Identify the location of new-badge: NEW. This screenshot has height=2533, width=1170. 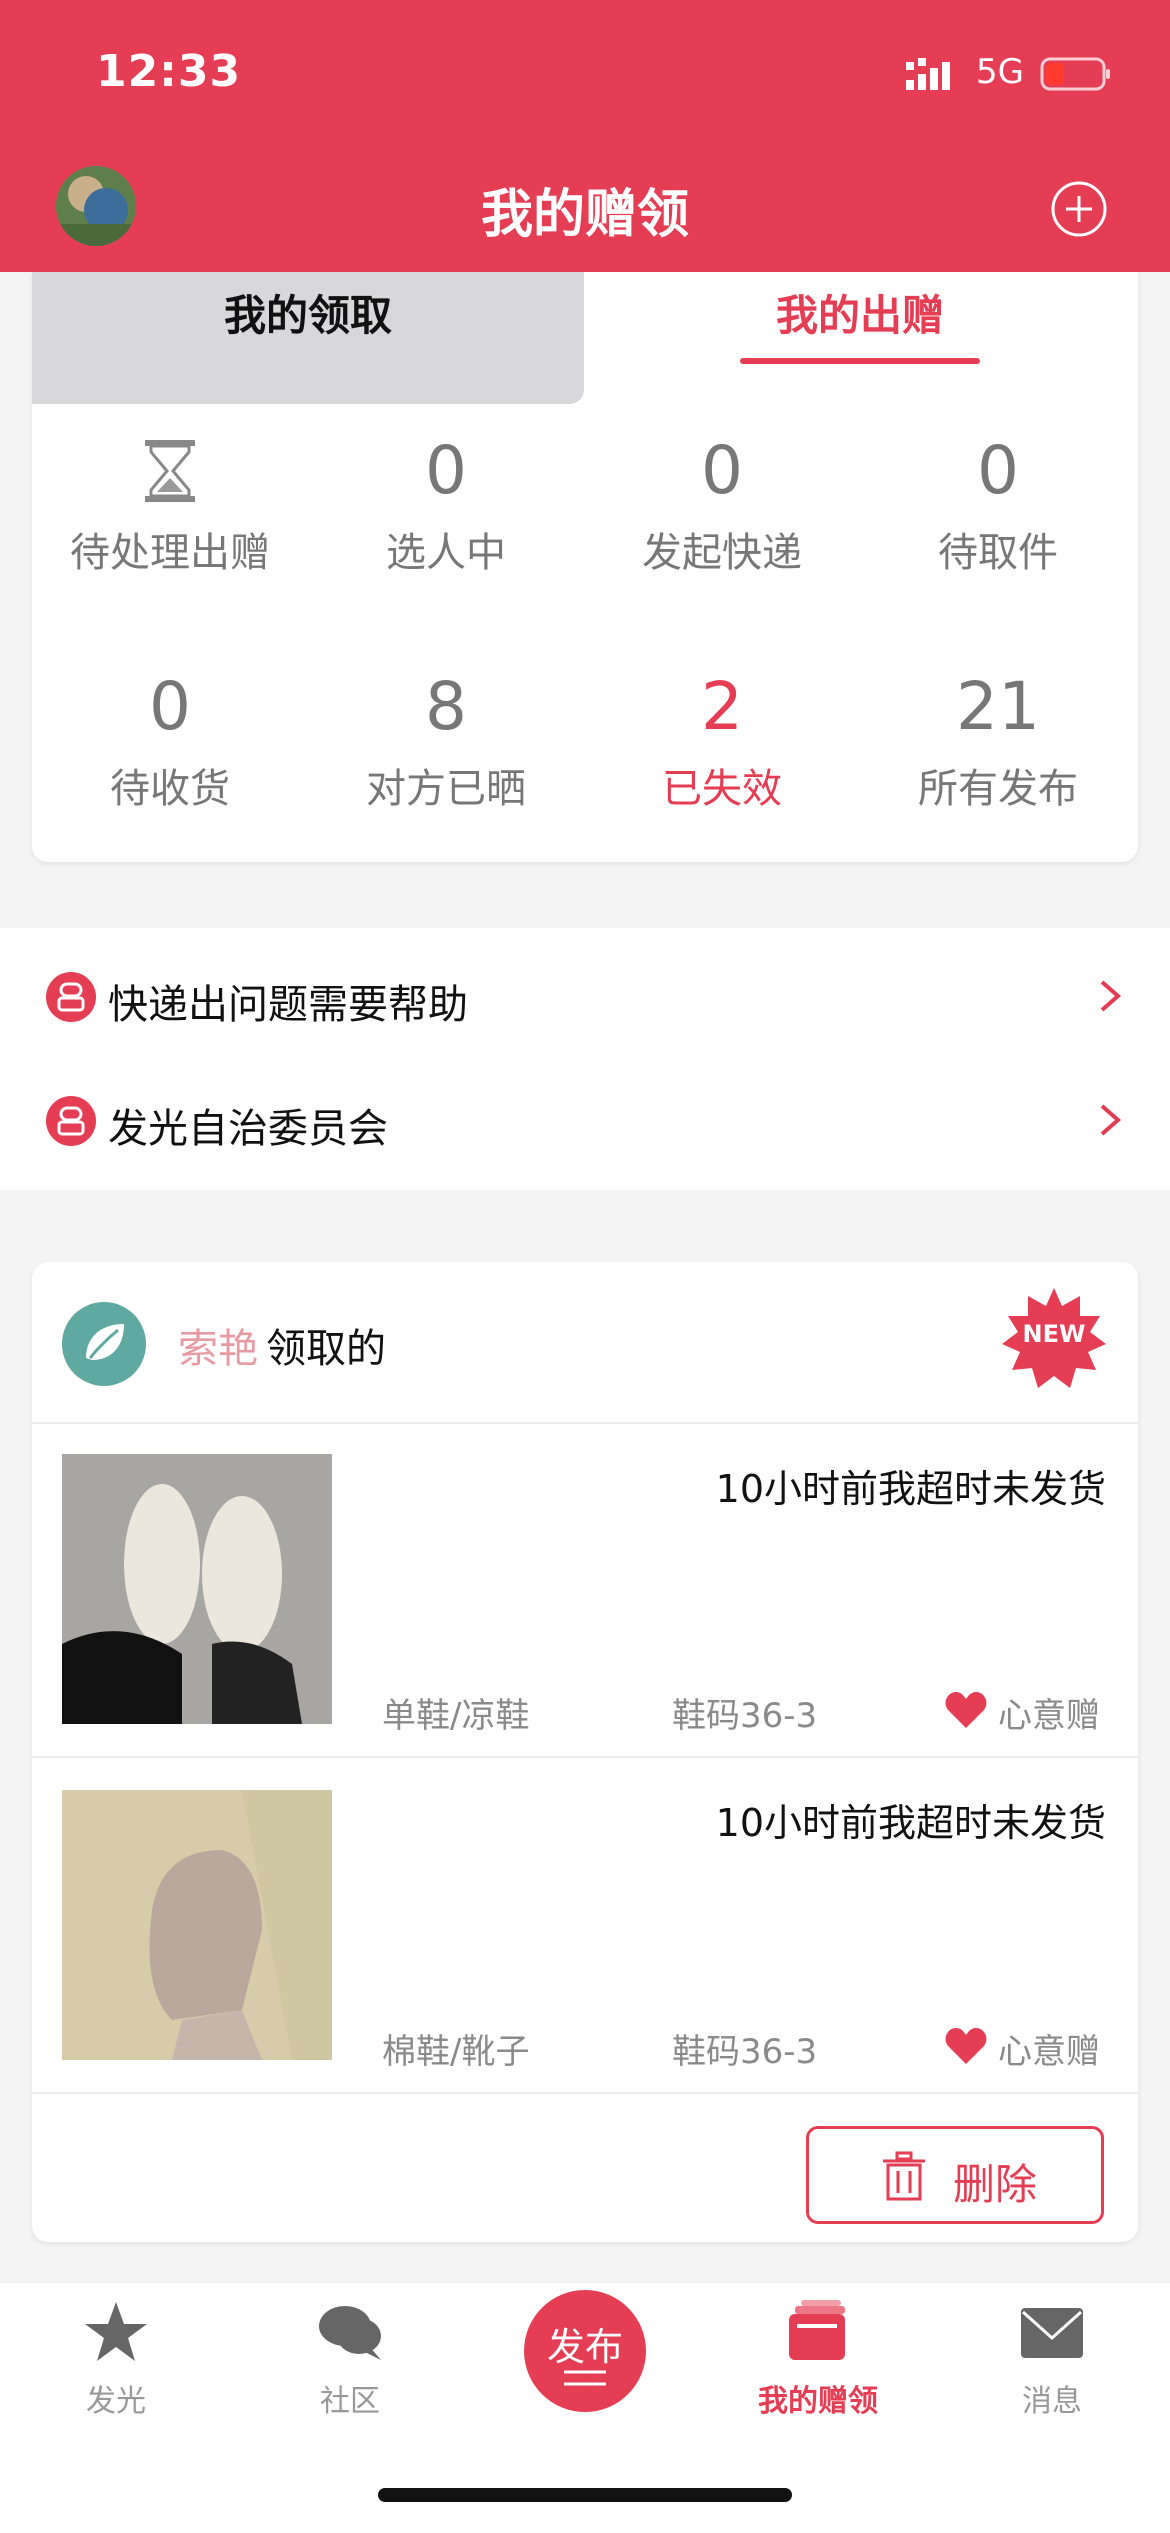
(1054, 1338).